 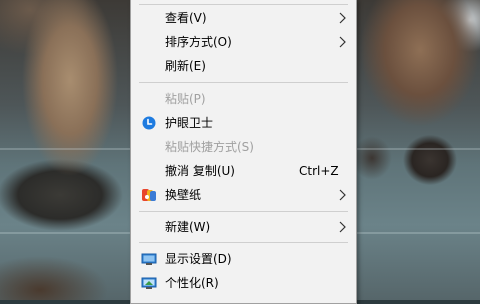 I want to click on menu-item-label: 护眼卫士, so click(x=189, y=123).